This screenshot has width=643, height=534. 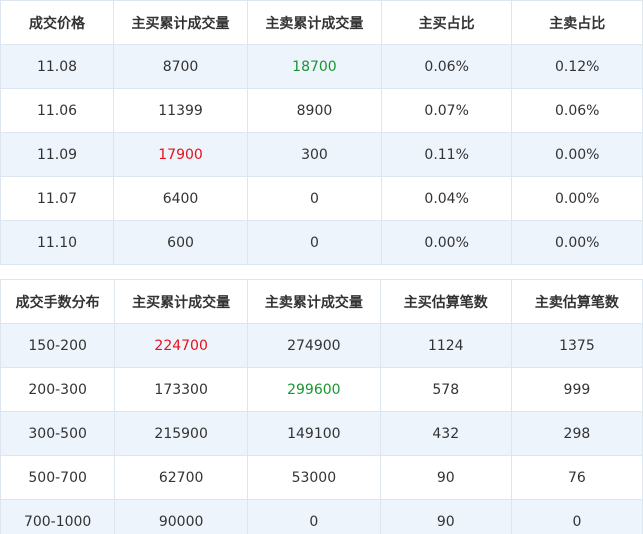 What do you see at coordinates (313, 389) in the screenshot?
I see `sell-volume-cell: 299600` at bounding box center [313, 389].